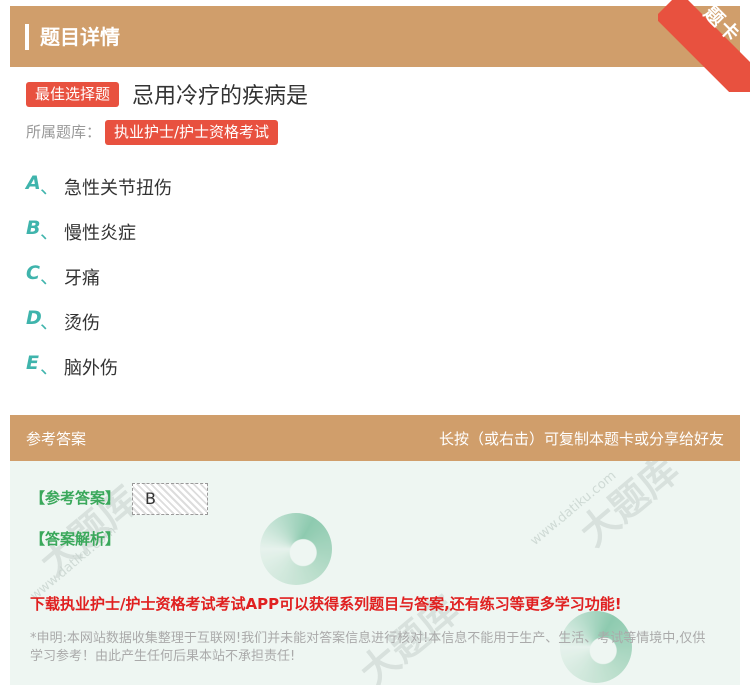  I want to click on option-a: A 、 急性关节扭伤, so click(226, 187).